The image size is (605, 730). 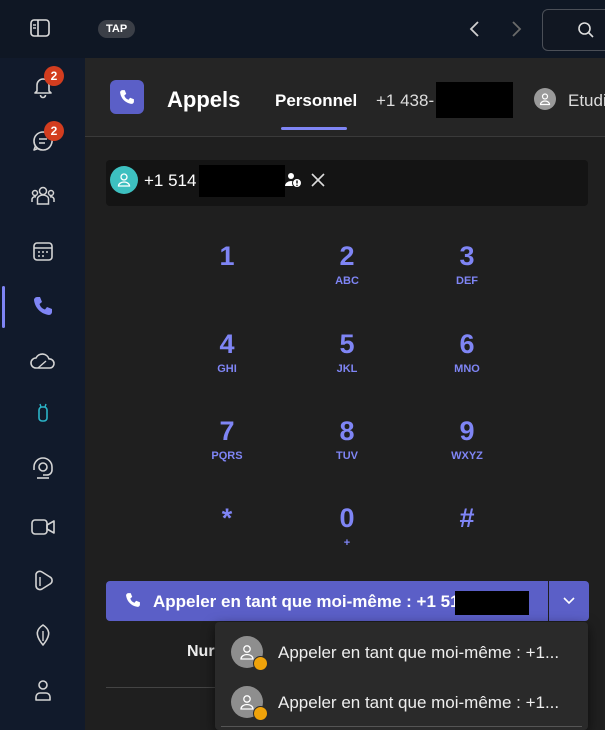 What do you see at coordinates (467, 369) in the screenshot?
I see `dialpad-letters: MNO` at bounding box center [467, 369].